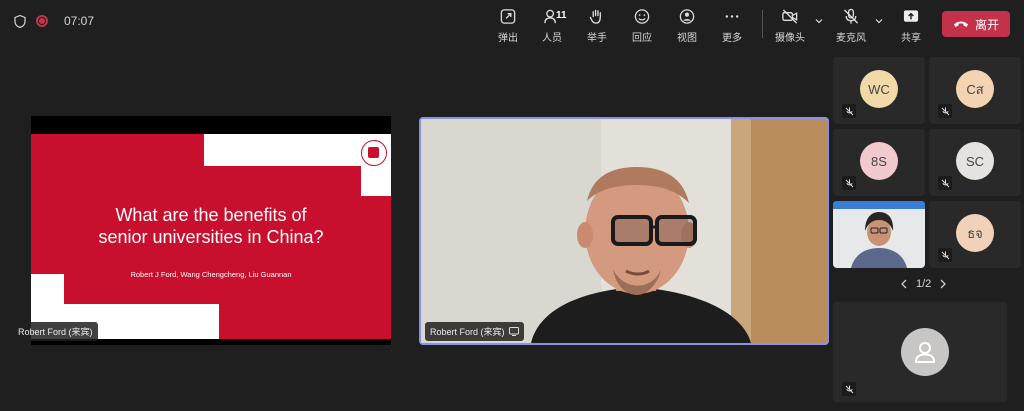 The height and width of the screenshot is (411, 1024). I want to click on hand-icon, so click(595, 16).